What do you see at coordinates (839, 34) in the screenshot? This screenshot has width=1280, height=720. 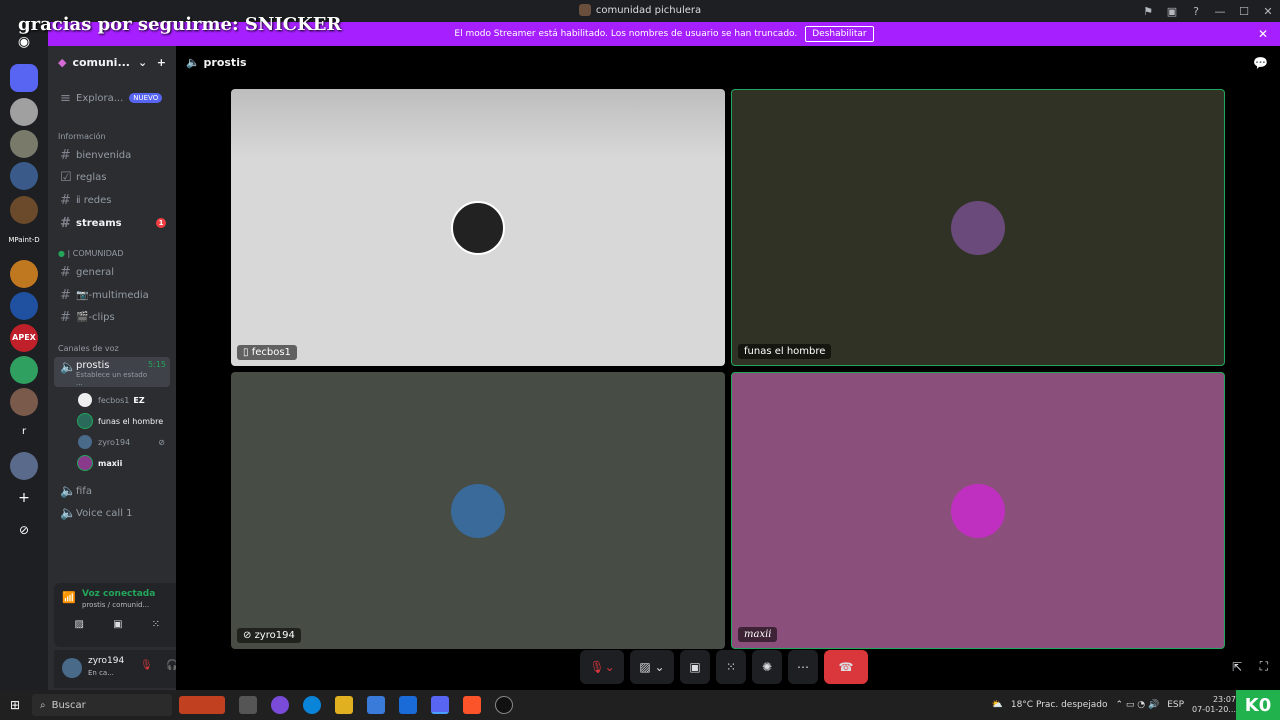 I see `disable-button: Deshabilitar` at bounding box center [839, 34].